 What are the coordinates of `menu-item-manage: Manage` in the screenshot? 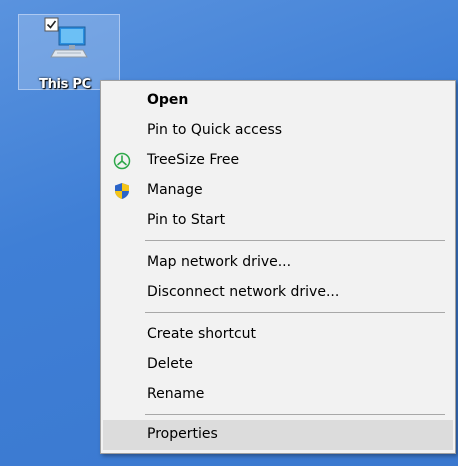 It's located at (278, 191).